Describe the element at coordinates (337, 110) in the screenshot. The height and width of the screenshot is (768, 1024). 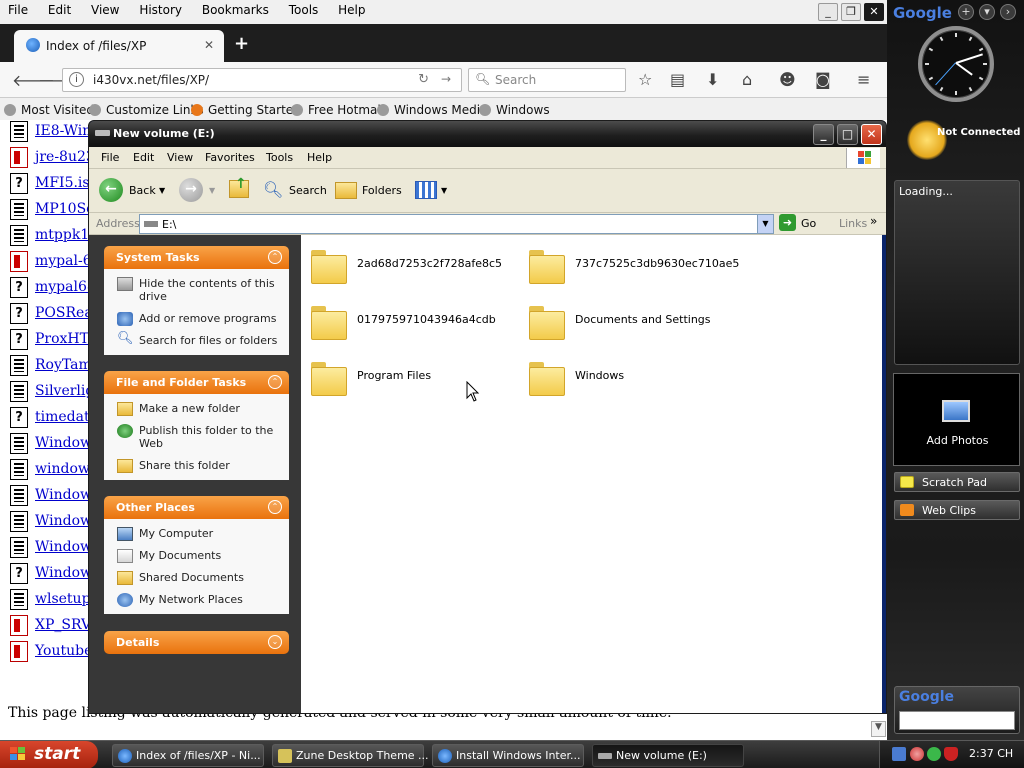
I see `bookmark-free-hotmail: Free Hotmail` at that location.